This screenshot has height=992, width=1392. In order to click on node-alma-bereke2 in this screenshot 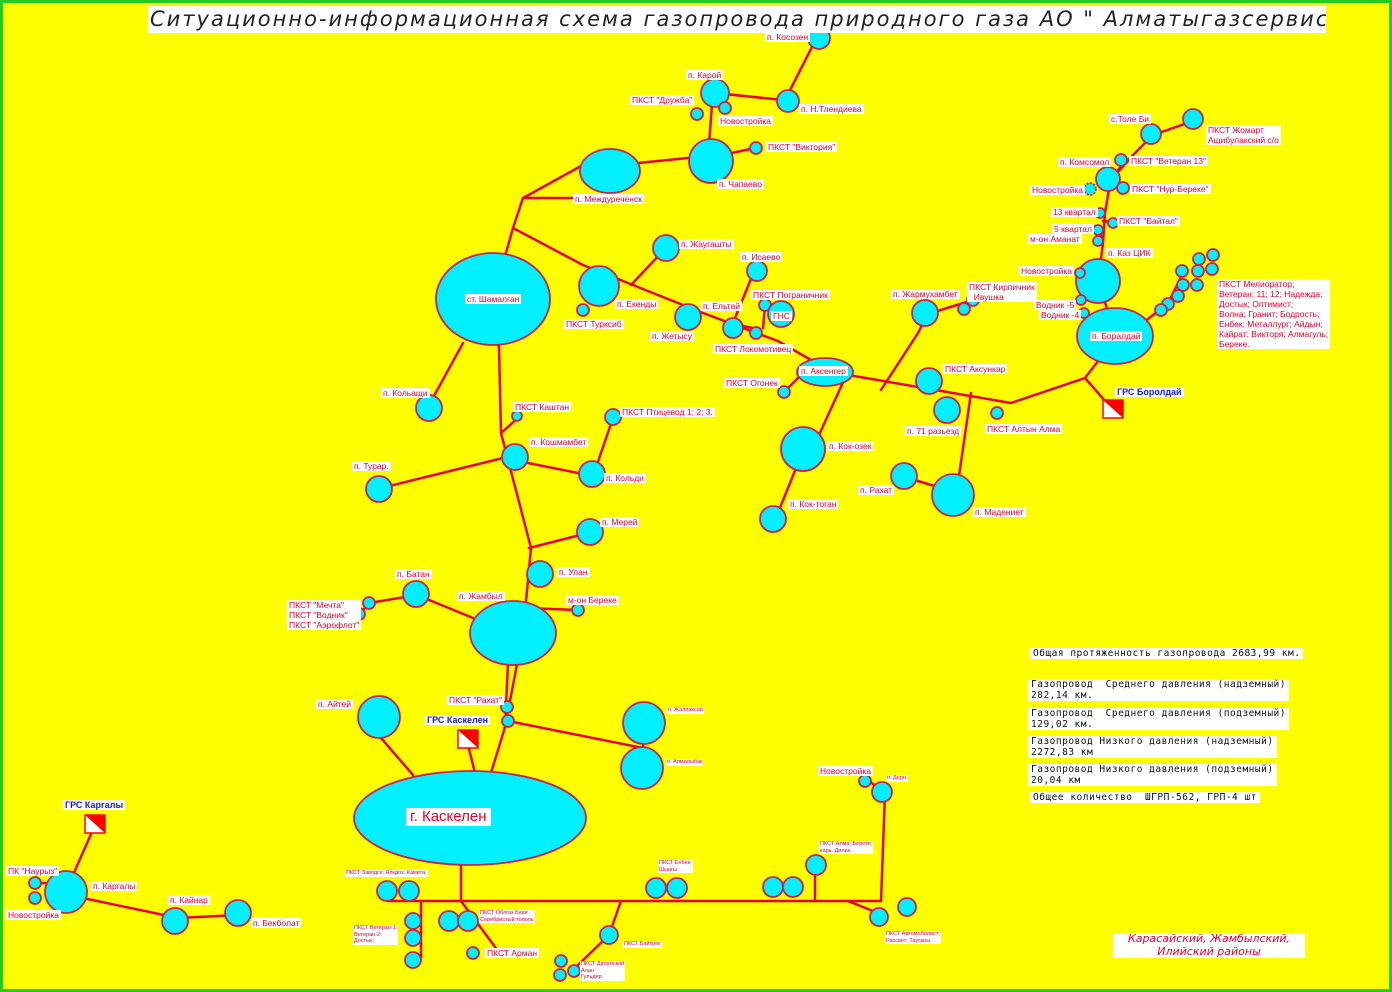, I will do `click(793, 887)`.